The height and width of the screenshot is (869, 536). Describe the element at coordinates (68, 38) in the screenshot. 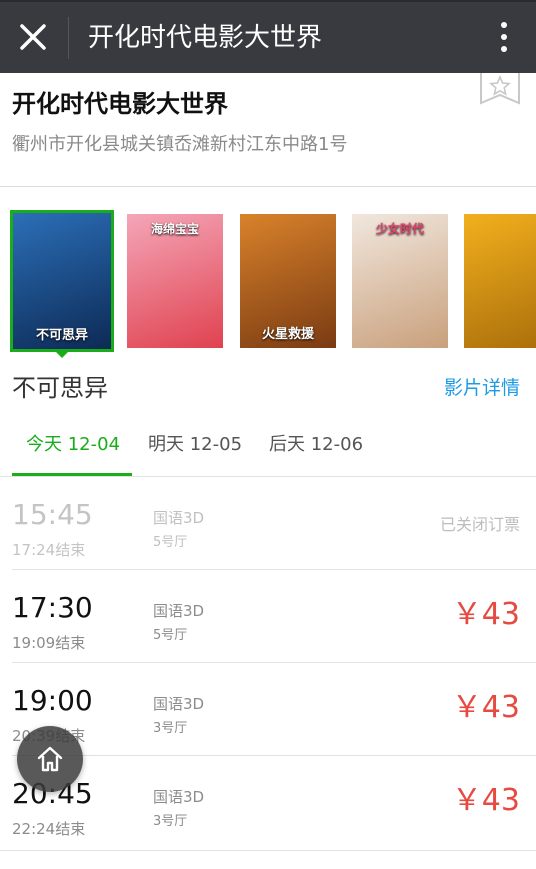

I see `topbar-divider` at that location.